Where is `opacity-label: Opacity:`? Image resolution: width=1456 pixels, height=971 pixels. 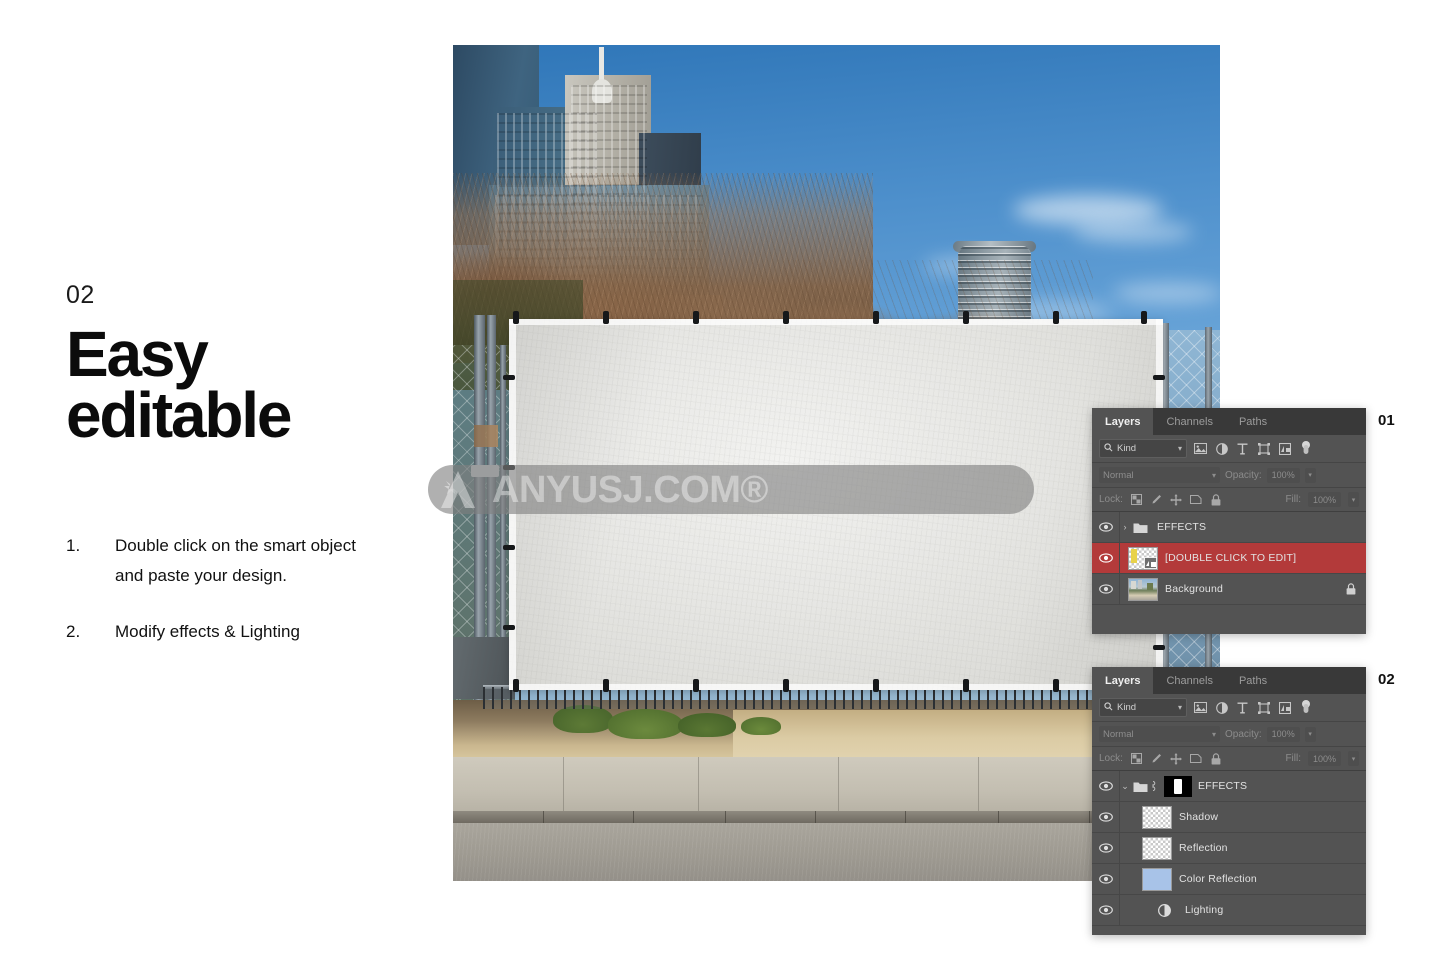
opacity-label: Opacity: is located at coordinates (1243, 475).